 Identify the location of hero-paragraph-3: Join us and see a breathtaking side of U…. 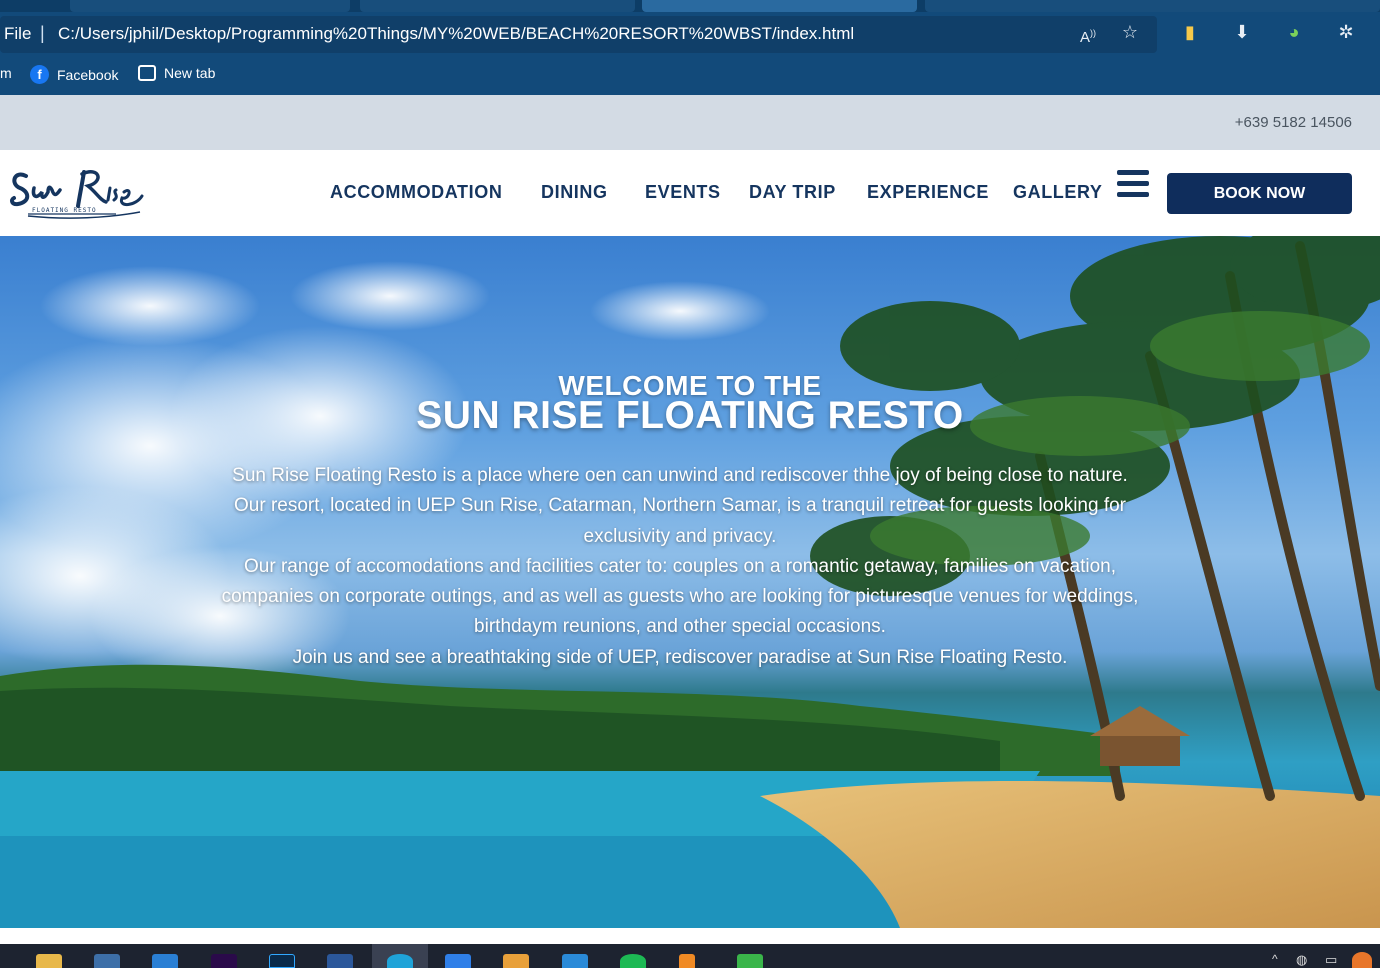
(680, 657).